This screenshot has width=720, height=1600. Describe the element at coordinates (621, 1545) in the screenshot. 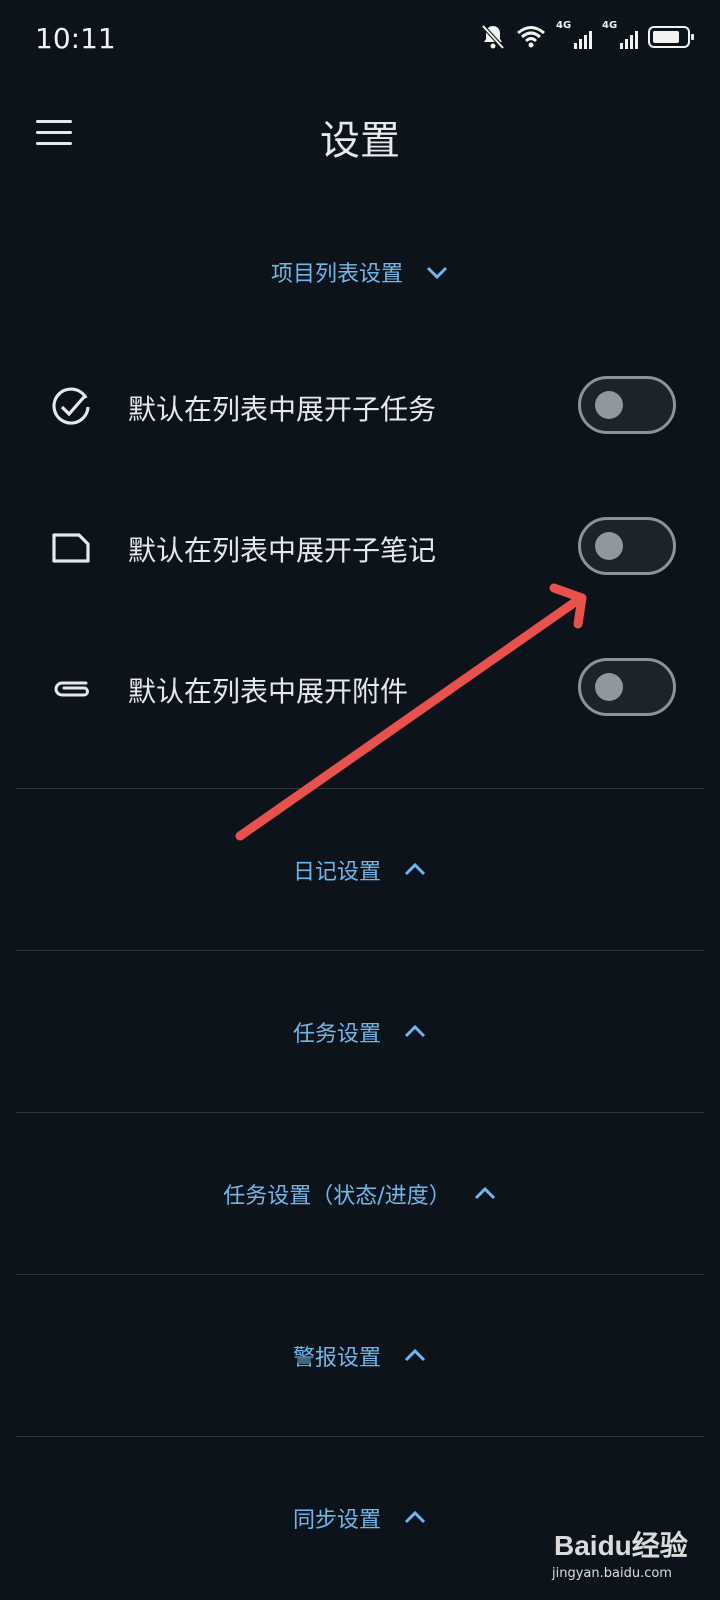

I see `watermark-brand: Baidu经验` at that location.